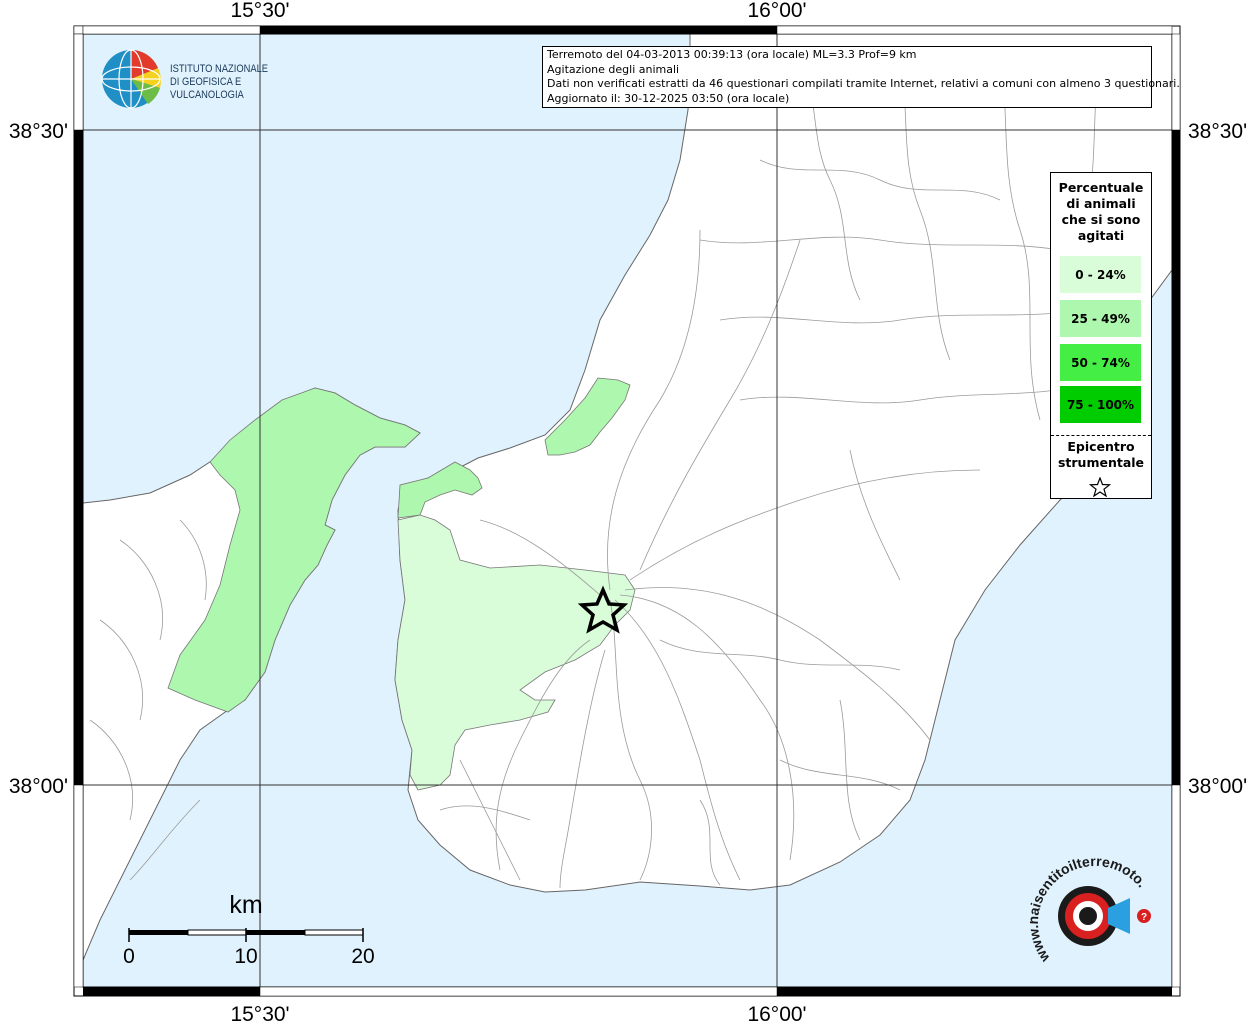 The width and height of the screenshot is (1254, 1024). Describe the element at coordinates (1101, 187) in the screenshot. I see `legend-title-line: Percentuale` at that location.